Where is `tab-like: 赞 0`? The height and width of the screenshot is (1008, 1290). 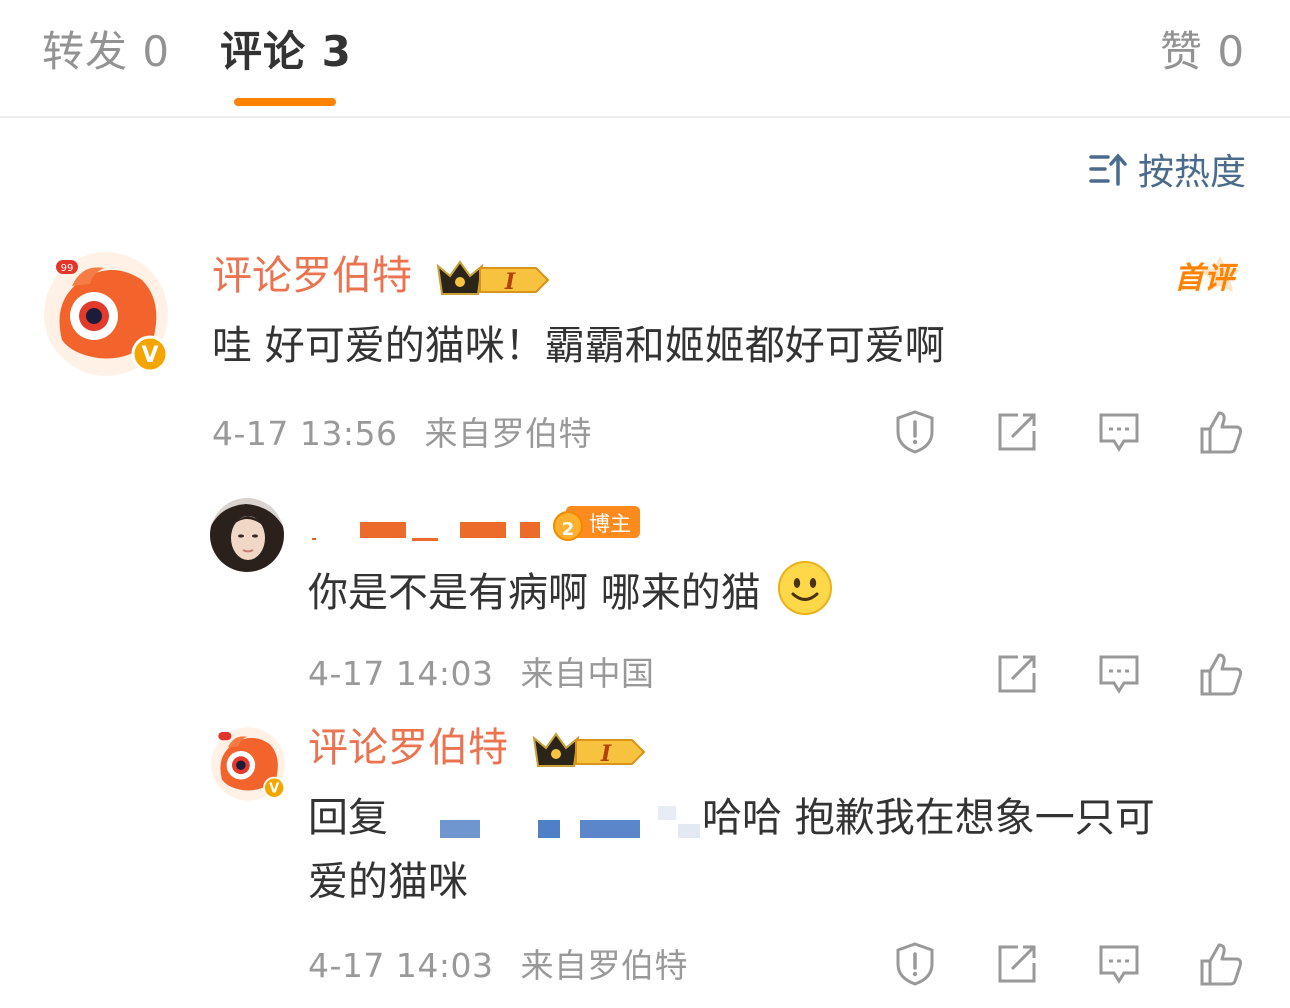 tab-like: 赞 0 is located at coordinates (1202, 52).